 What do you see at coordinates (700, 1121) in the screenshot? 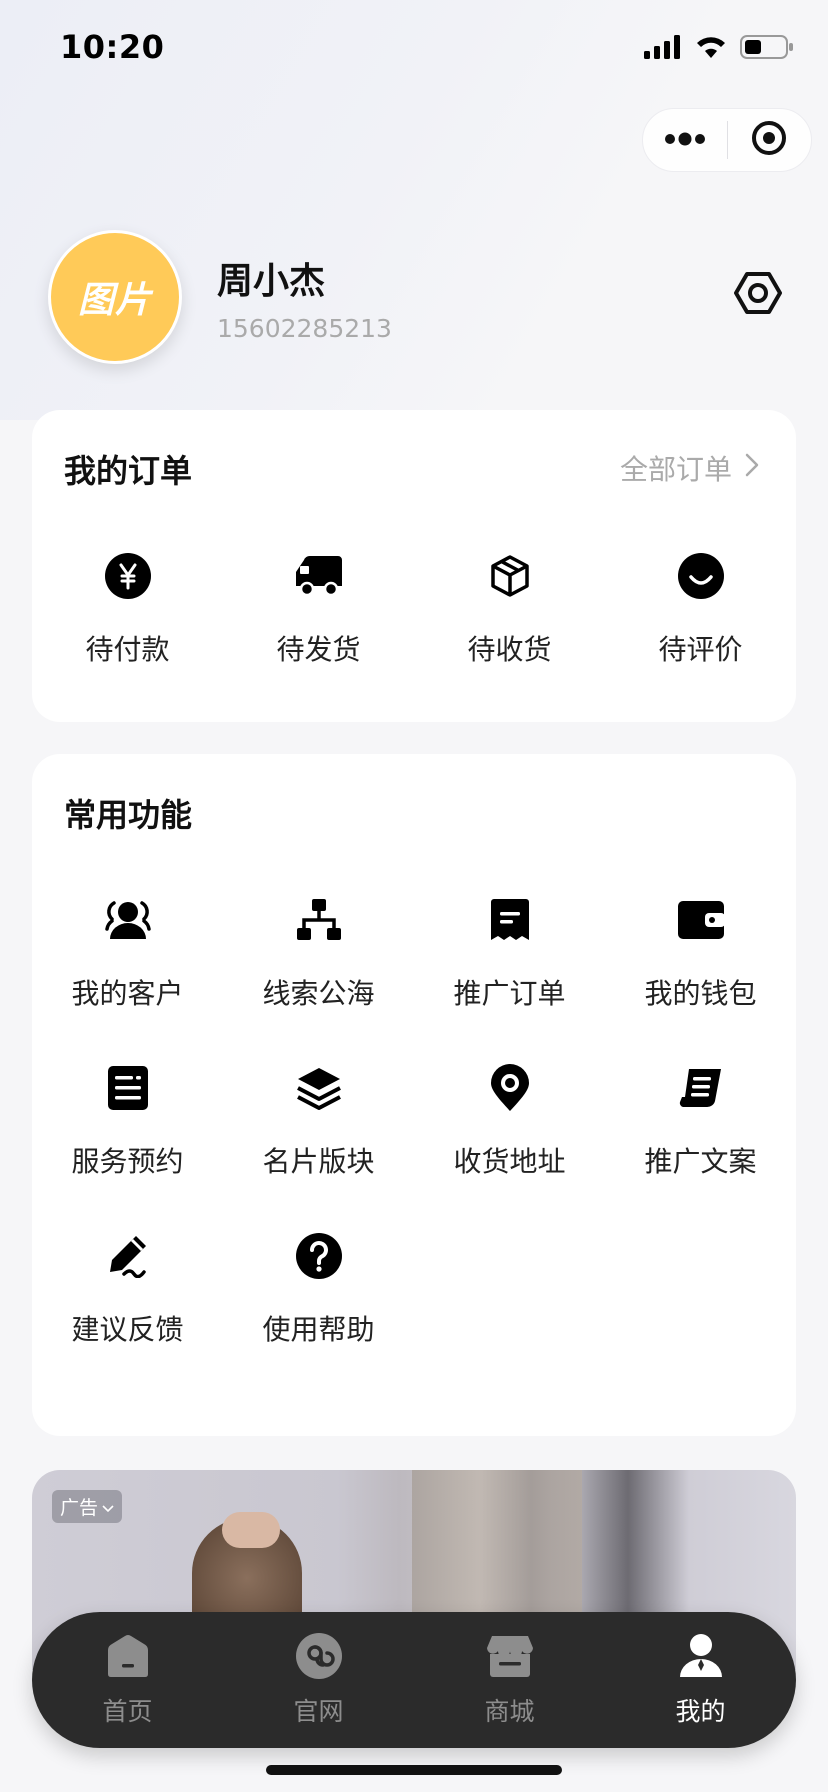
I see `func-promo-copy: 推广文案` at bounding box center [700, 1121].